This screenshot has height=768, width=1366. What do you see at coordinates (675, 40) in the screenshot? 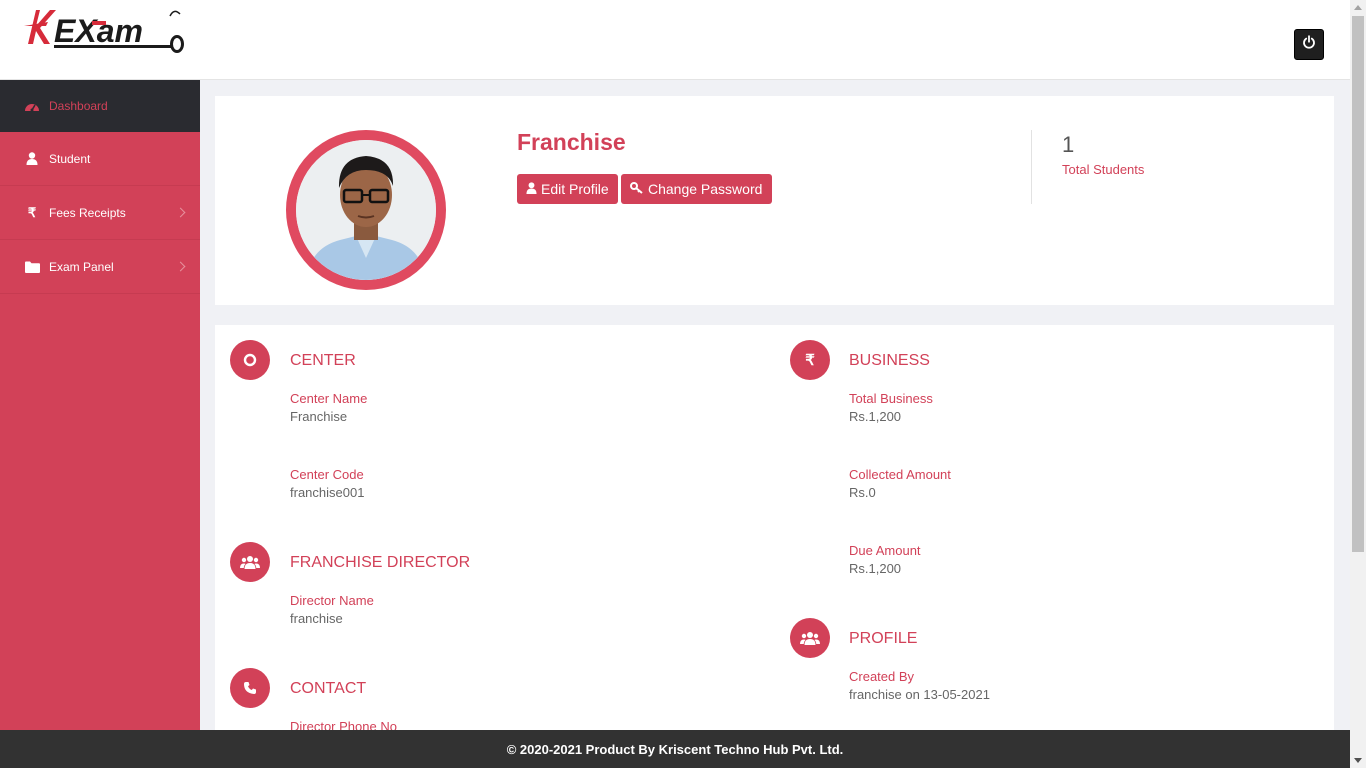
I see `top-header: EXam` at bounding box center [675, 40].